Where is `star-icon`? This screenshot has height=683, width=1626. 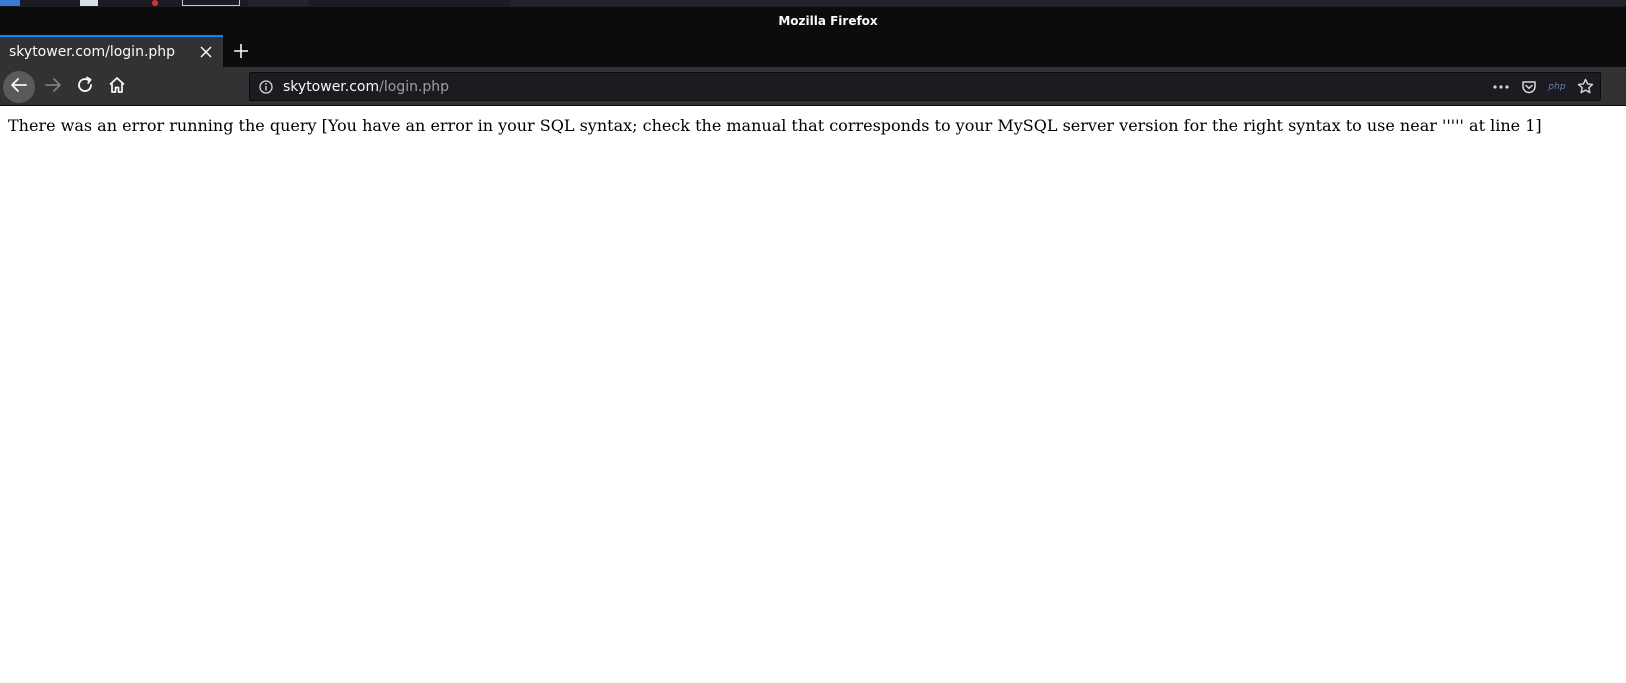
star-icon is located at coordinates (1585, 87).